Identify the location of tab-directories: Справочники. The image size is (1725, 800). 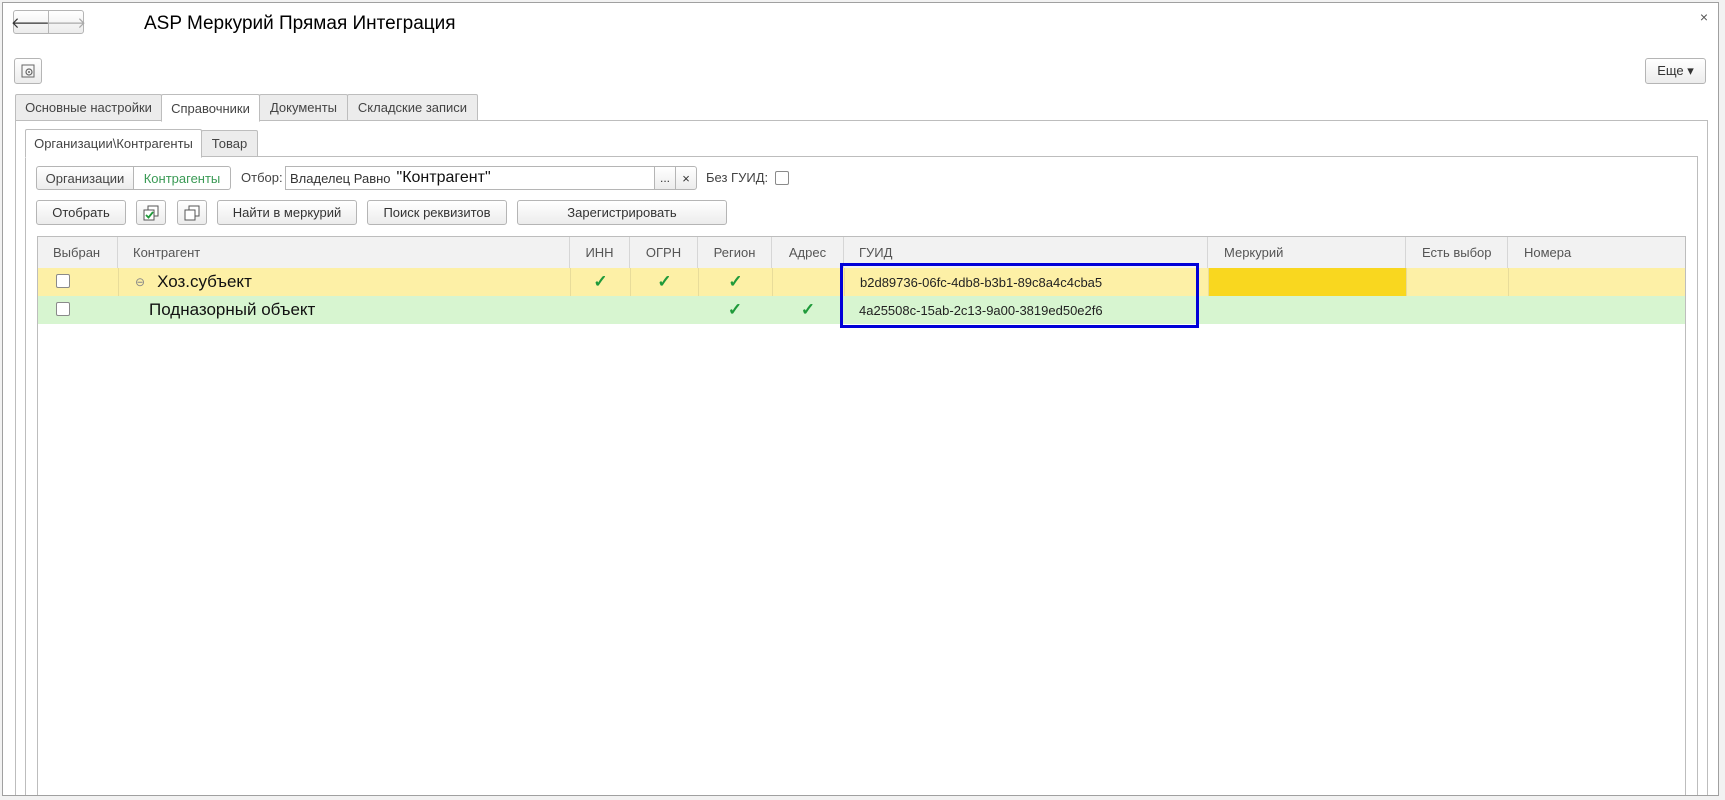
(210, 108).